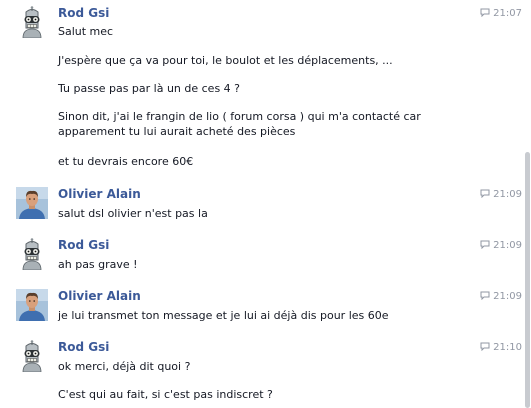 The image size is (531, 408). What do you see at coordinates (149, 88) in the screenshot?
I see `message-text: Tu passe pas par là un de ces 4 ?` at bounding box center [149, 88].